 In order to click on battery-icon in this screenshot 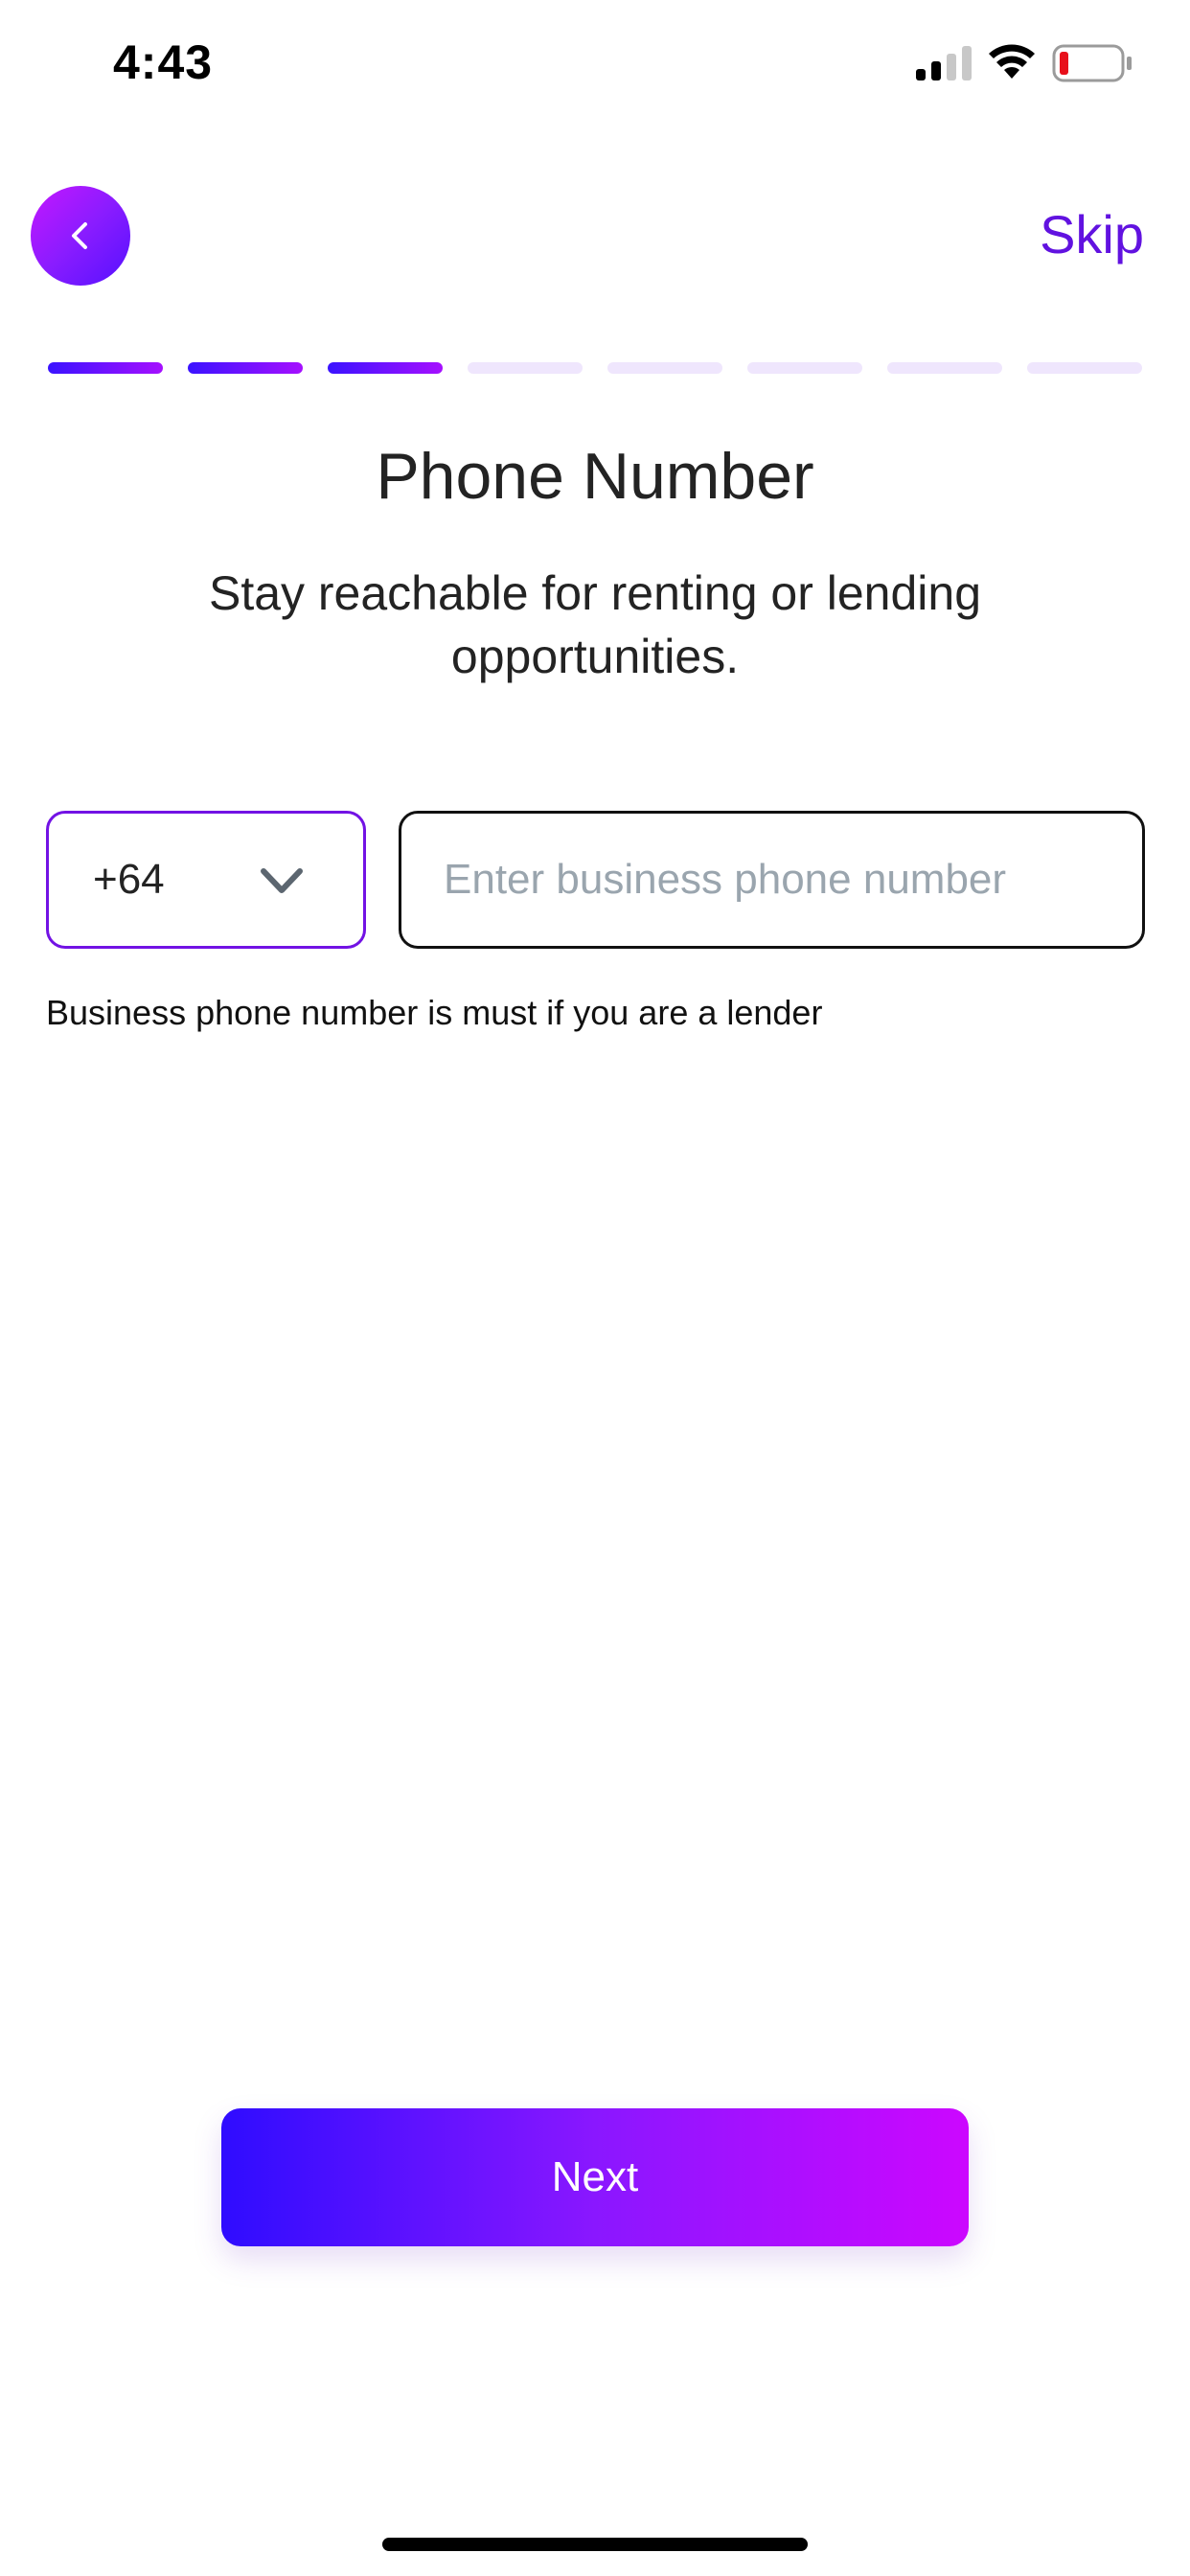, I will do `click(1092, 63)`.